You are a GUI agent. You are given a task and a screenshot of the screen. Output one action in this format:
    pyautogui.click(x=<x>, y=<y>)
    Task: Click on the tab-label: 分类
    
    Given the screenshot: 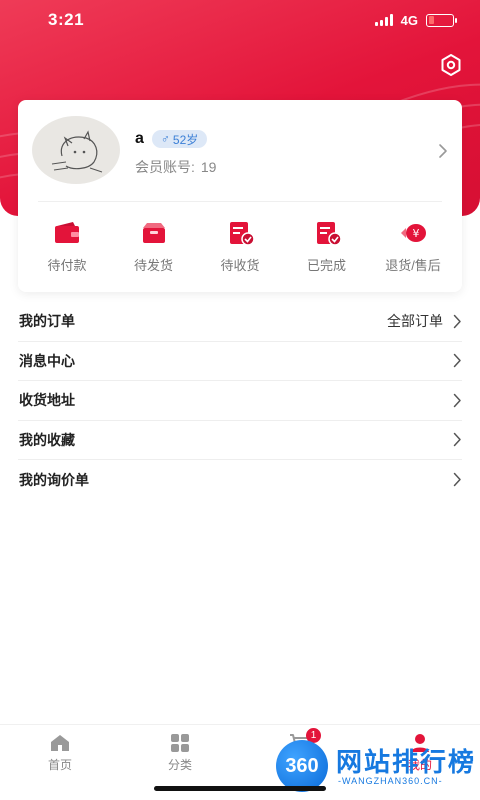 What is the action you would take?
    pyautogui.click(x=179, y=765)
    